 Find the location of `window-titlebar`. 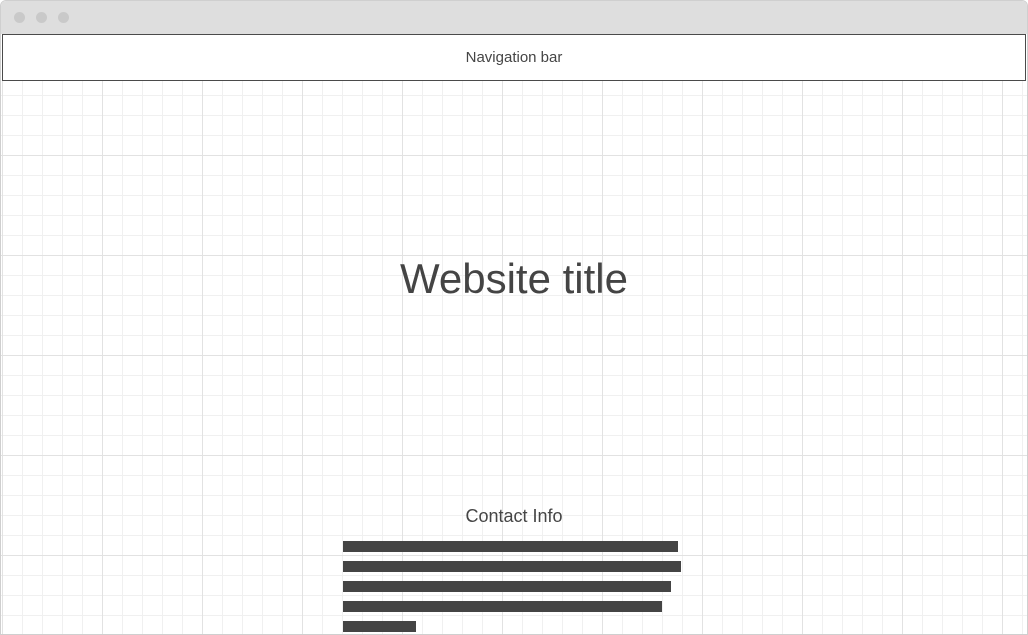

window-titlebar is located at coordinates (514, 17).